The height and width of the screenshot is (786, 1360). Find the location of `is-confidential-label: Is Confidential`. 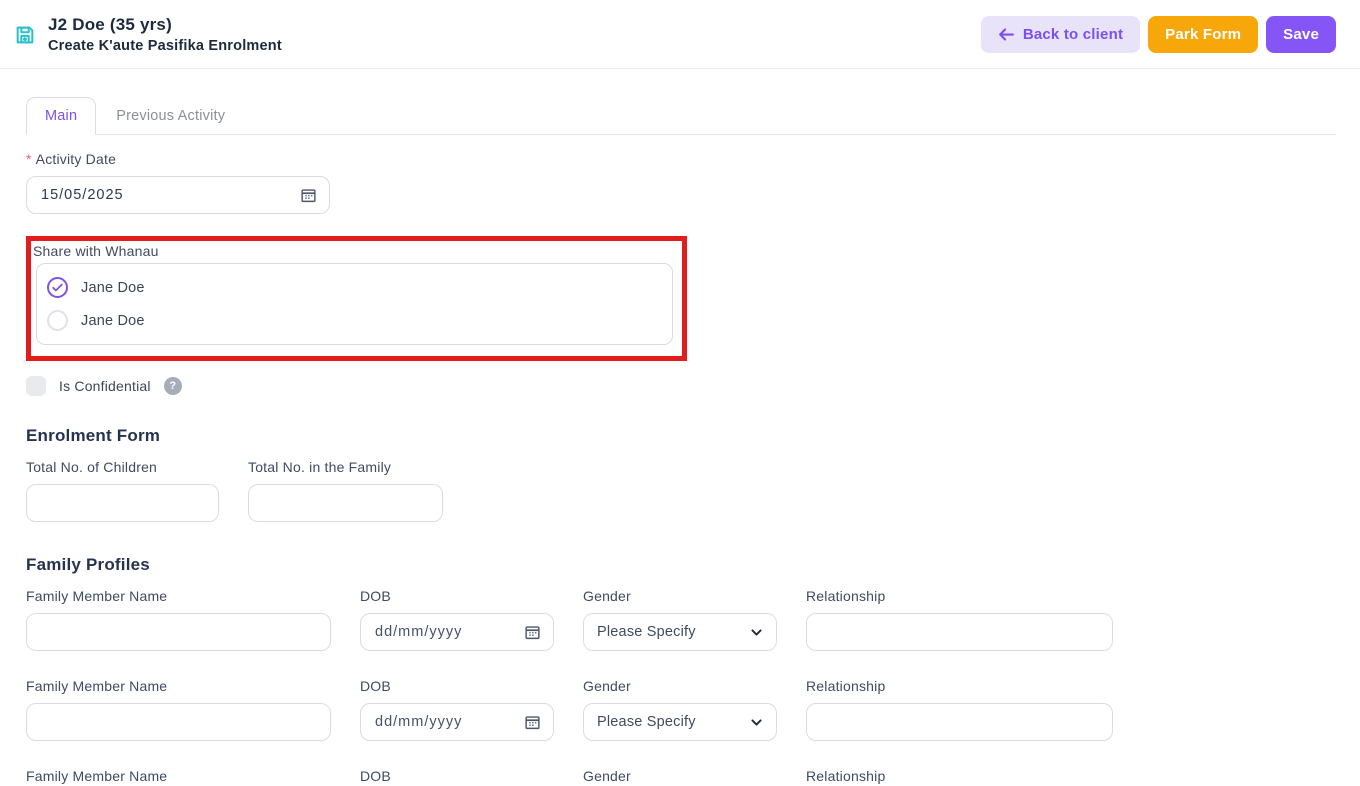

is-confidential-label: Is Confidential is located at coordinates (105, 386).